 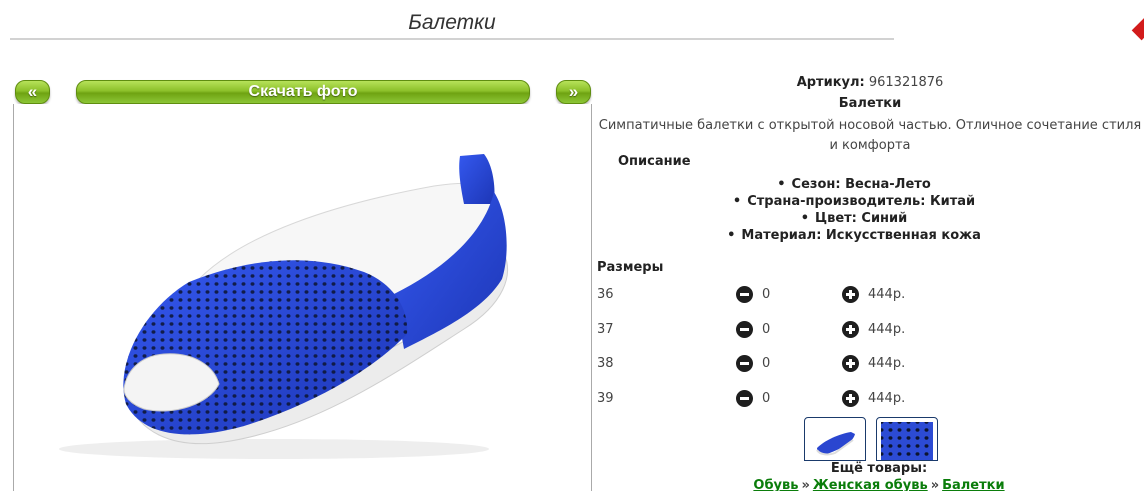 What do you see at coordinates (854, 201) in the screenshot?
I see `spec-item: Страна-производитель: Китай` at bounding box center [854, 201].